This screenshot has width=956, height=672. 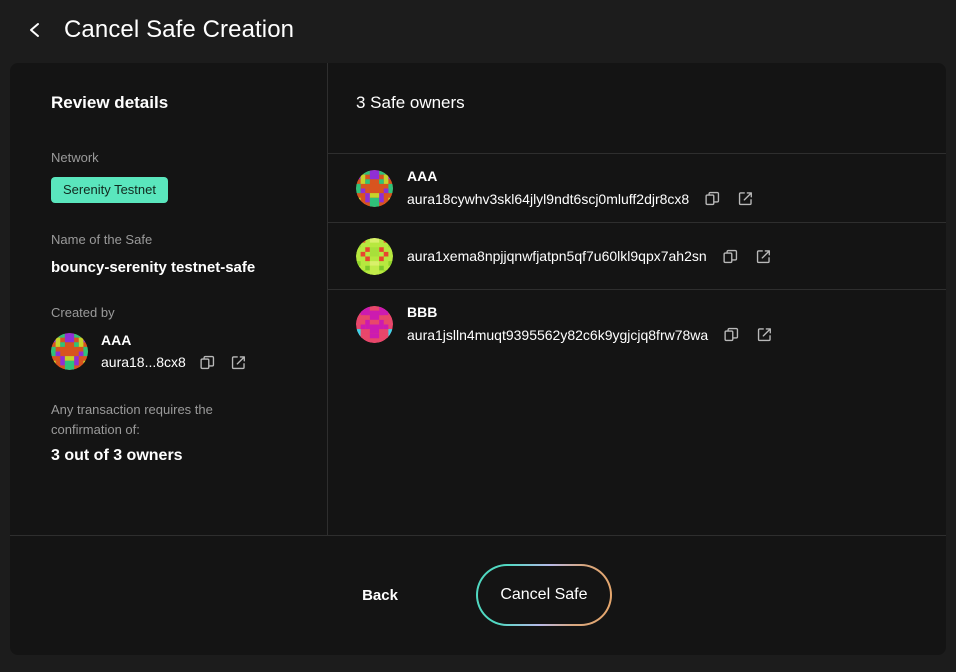 I want to click on owner-name: AAA, so click(x=422, y=176).